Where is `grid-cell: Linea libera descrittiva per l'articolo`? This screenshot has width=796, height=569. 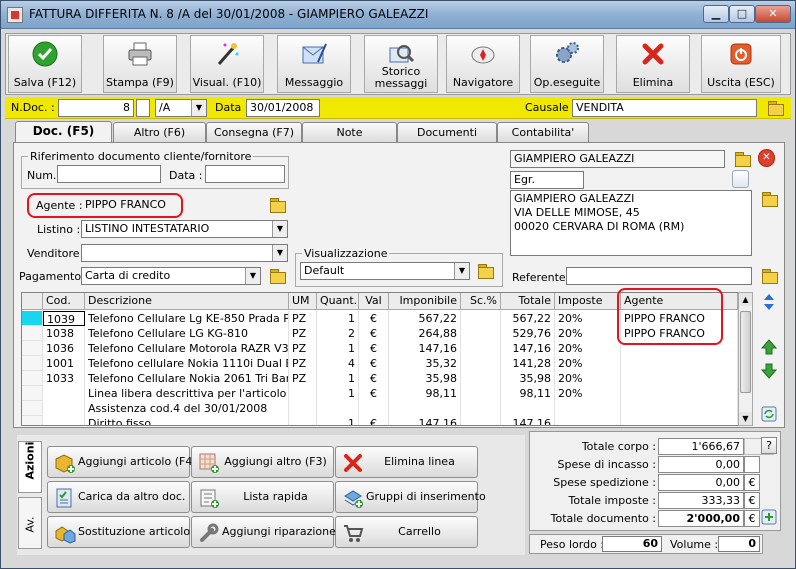 grid-cell: Linea libera descrittiva per l'articolo is located at coordinates (187, 393).